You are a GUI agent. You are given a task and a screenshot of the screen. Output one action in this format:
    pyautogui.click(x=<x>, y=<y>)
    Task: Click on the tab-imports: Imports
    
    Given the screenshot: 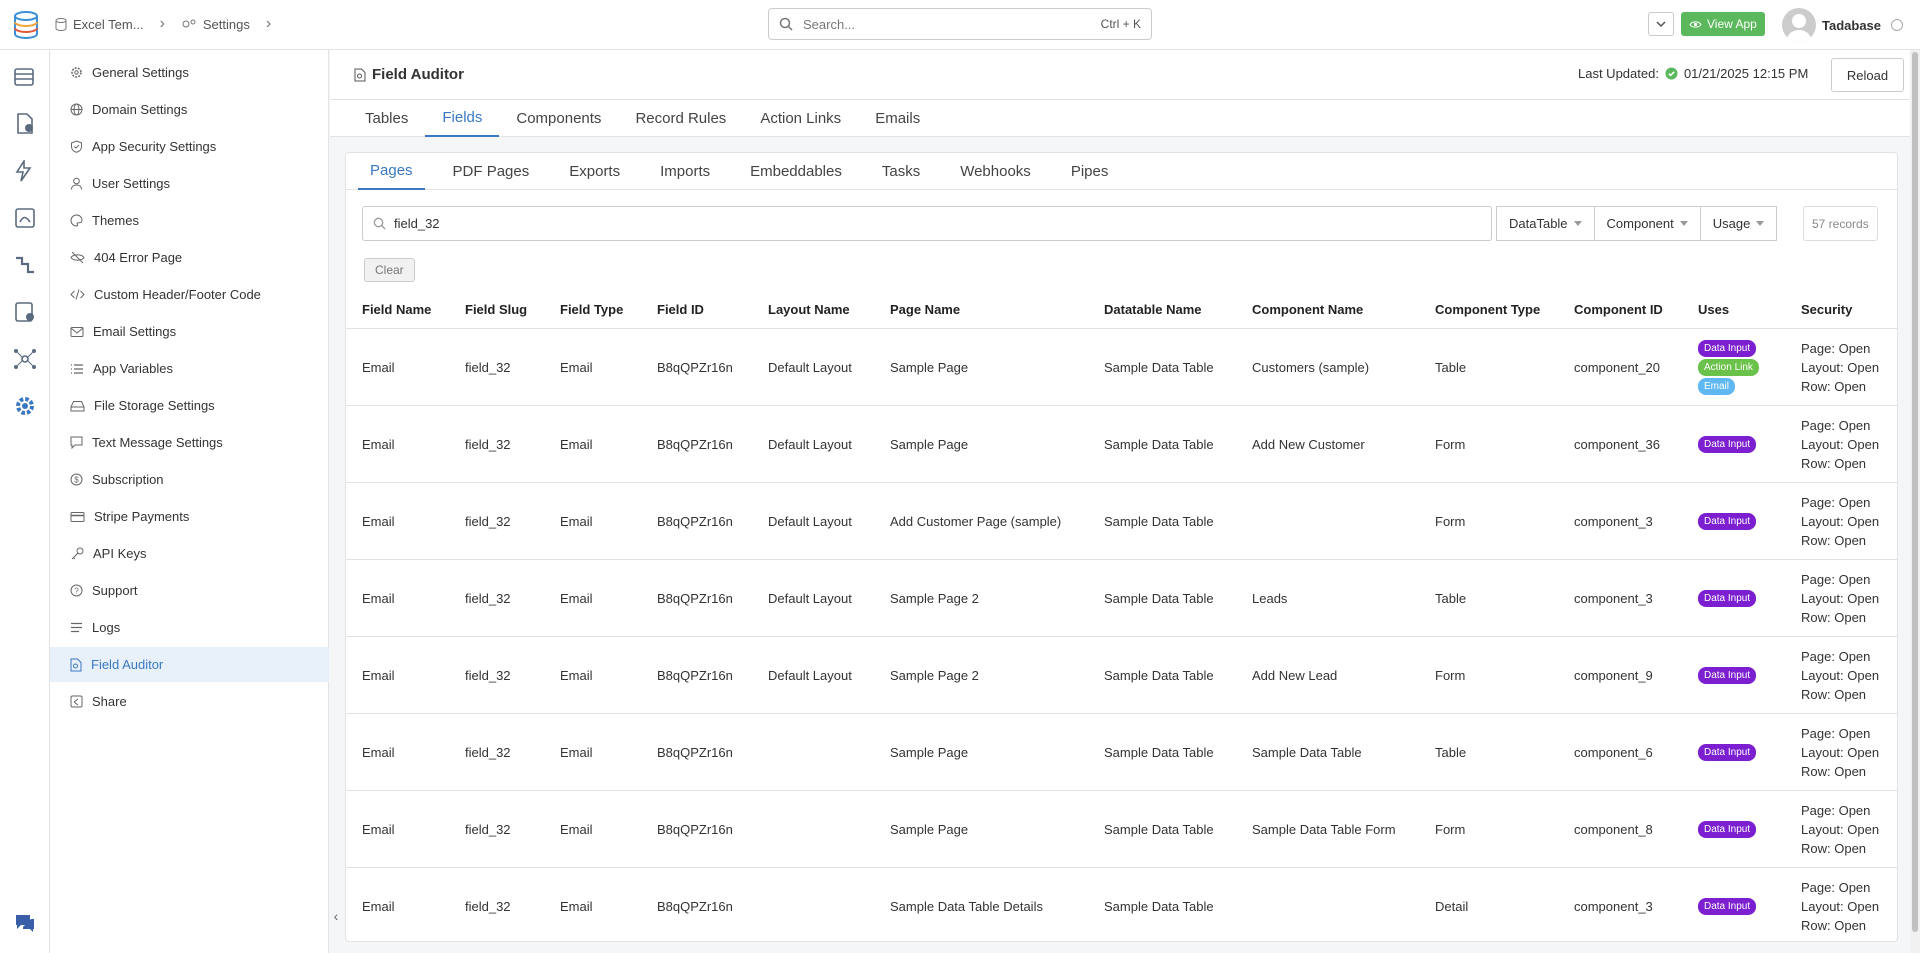 What is the action you would take?
    pyautogui.click(x=685, y=171)
    